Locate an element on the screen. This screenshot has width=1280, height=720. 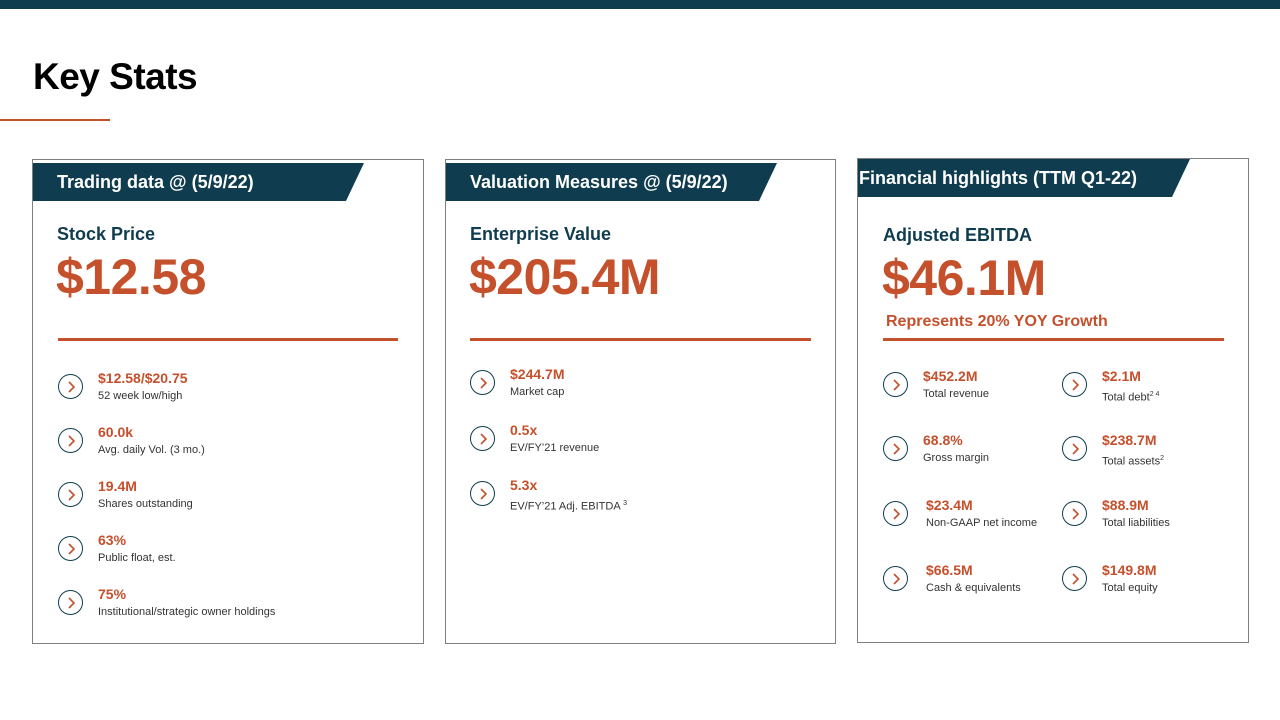
stat-description: Total equity is located at coordinates (1130, 588).